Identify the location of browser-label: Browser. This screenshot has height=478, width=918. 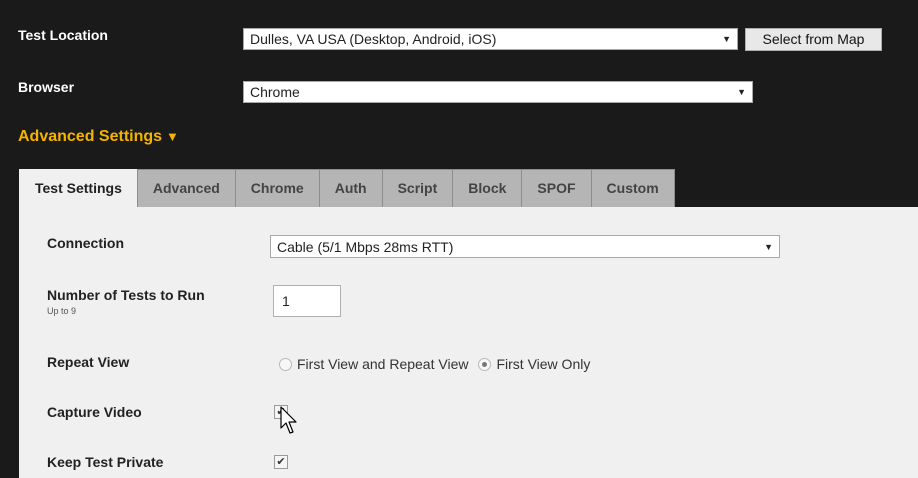
(46, 87).